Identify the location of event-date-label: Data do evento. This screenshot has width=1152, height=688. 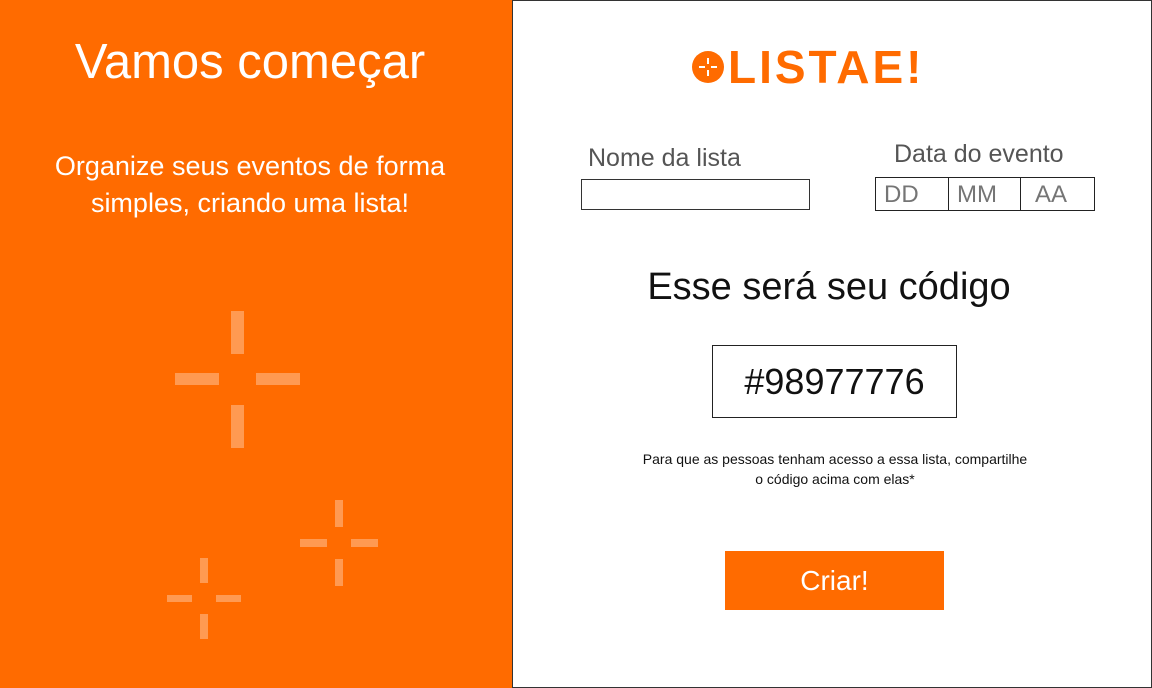
(979, 154).